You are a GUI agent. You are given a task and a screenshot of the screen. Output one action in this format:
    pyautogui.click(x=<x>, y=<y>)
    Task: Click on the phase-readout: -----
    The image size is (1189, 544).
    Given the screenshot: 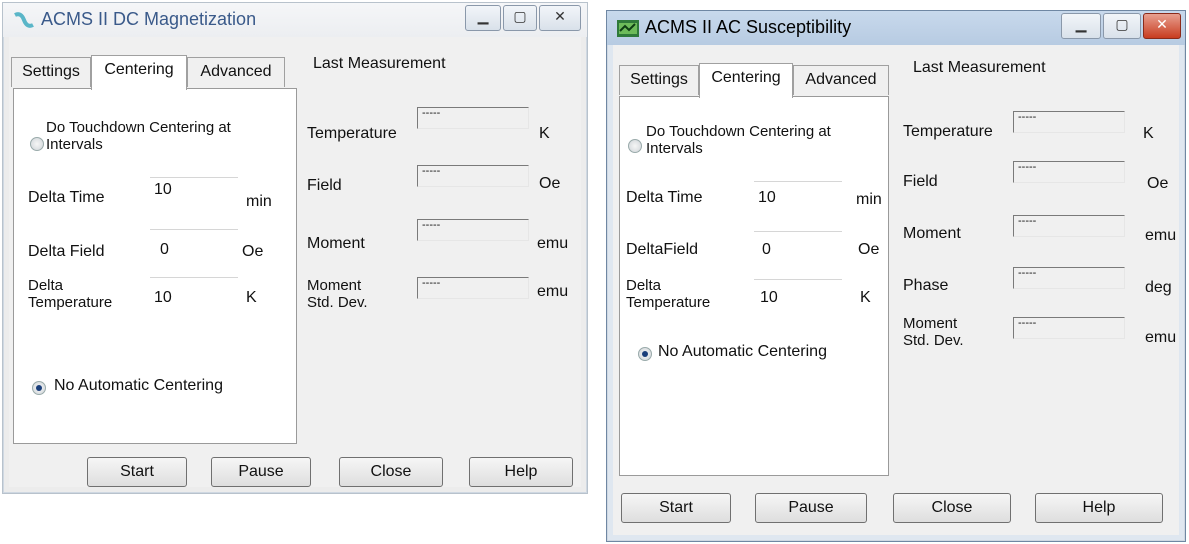 What is the action you would take?
    pyautogui.click(x=1069, y=278)
    